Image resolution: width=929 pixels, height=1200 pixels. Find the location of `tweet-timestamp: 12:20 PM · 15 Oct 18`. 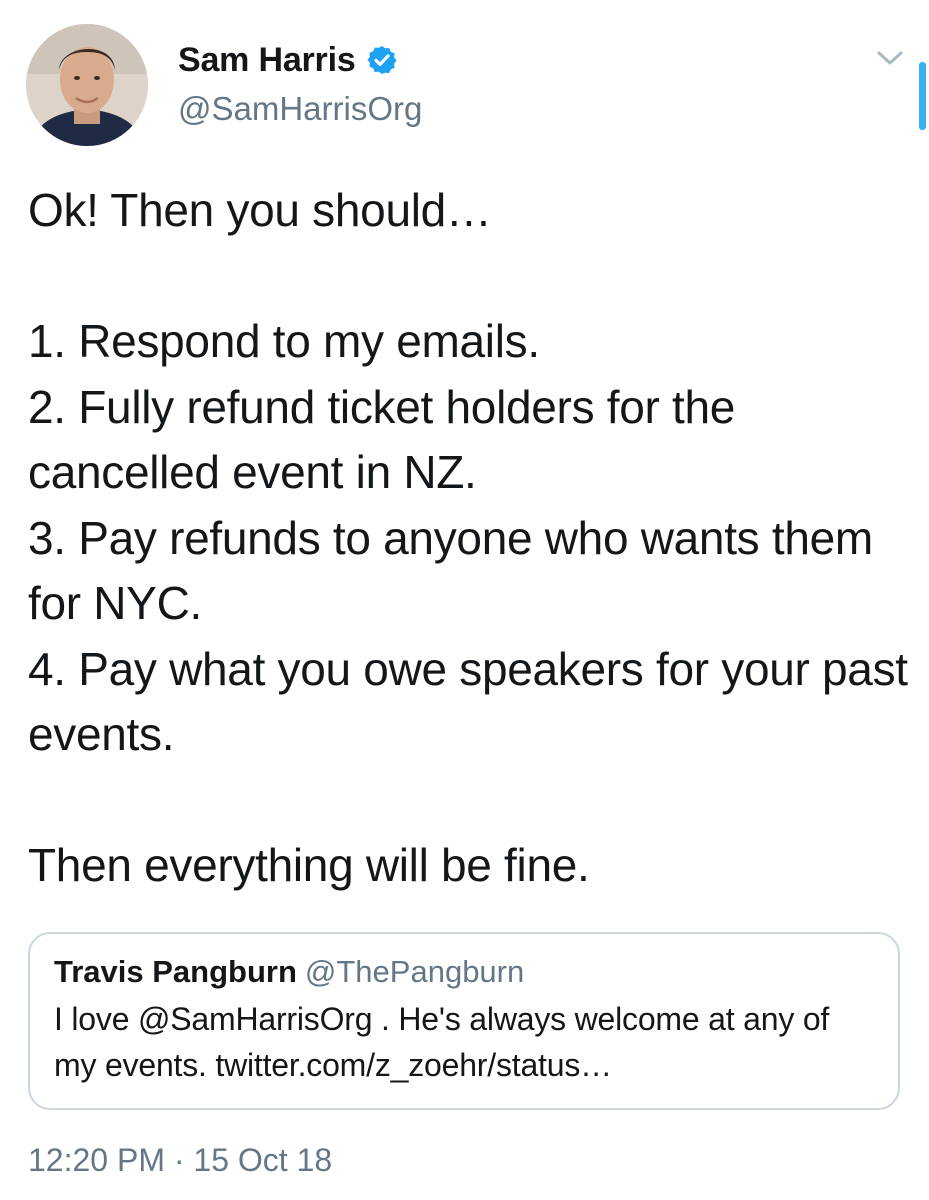

tweet-timestamp: 12:20 PM · 15 Oct 18 is located at coordinates (180, 1160).